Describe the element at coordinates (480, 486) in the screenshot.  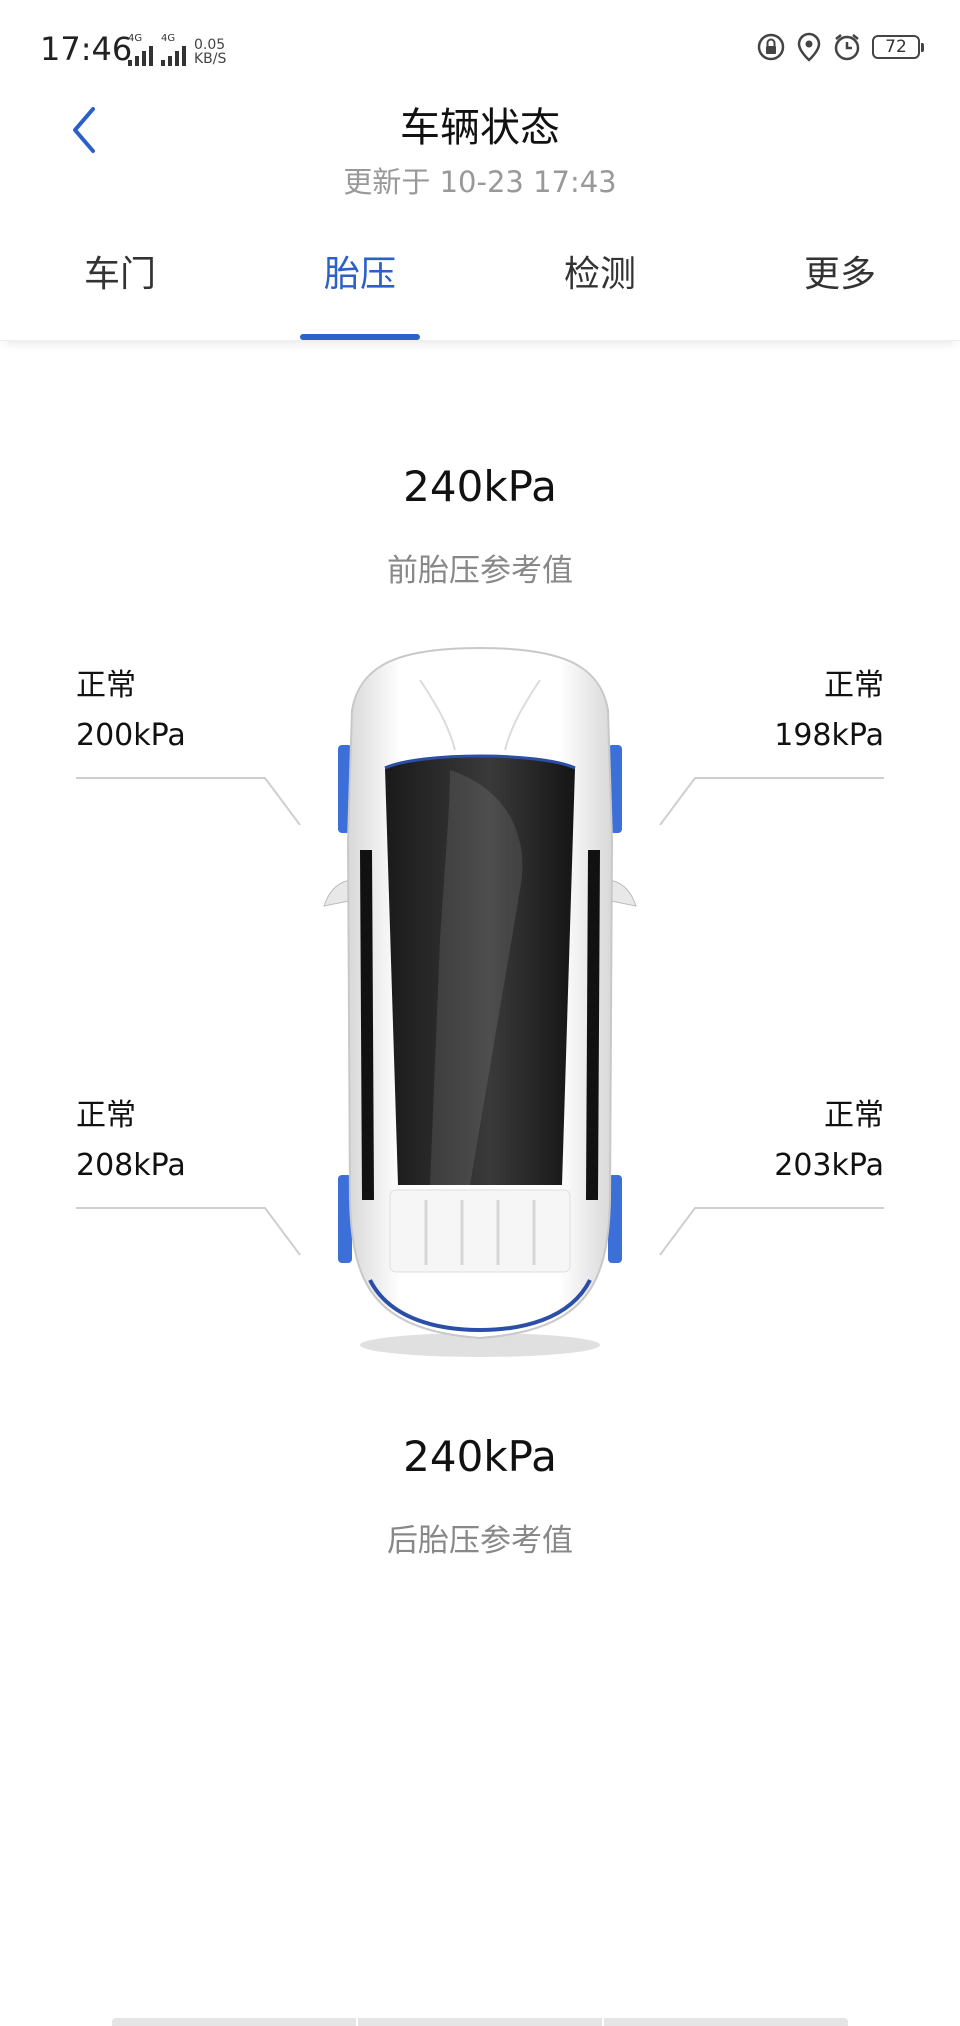
I see `front-reference-value: 240kPa` at that location.